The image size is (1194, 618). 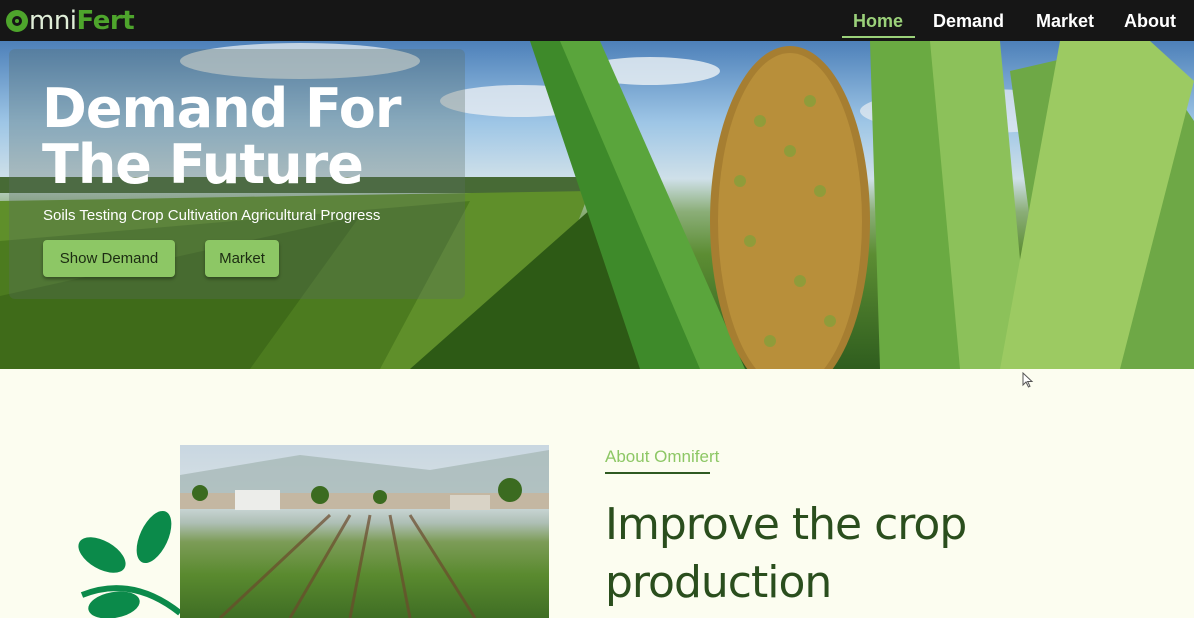 I want to click on show-demand-button: Show Demand, so click(x=109, y=258).